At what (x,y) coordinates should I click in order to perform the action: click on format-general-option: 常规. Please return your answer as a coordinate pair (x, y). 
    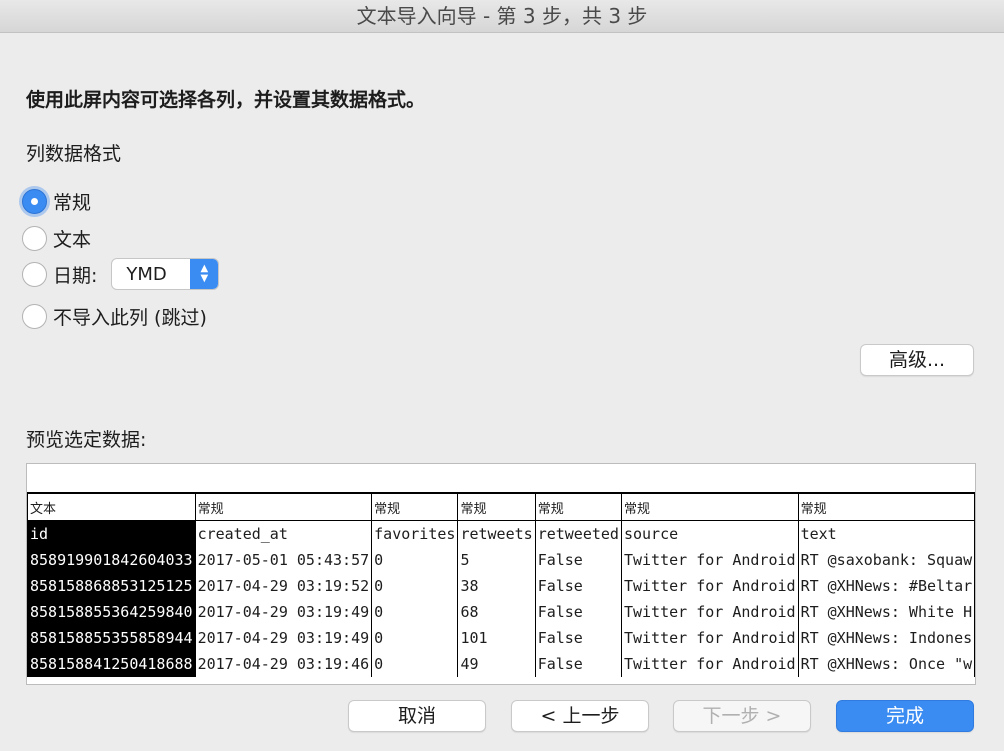
    Looking at the image, I should click on (56, 201).